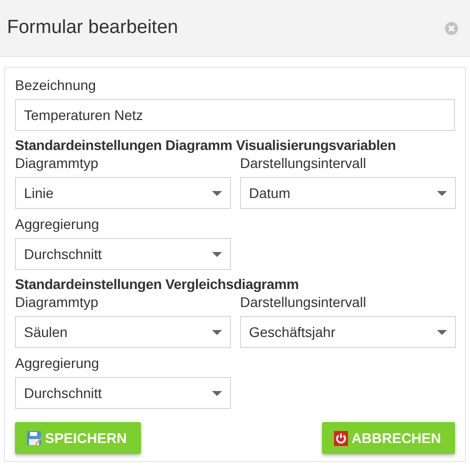  I want to click on text-field: Temperaturen Netz, so click(235, 115).